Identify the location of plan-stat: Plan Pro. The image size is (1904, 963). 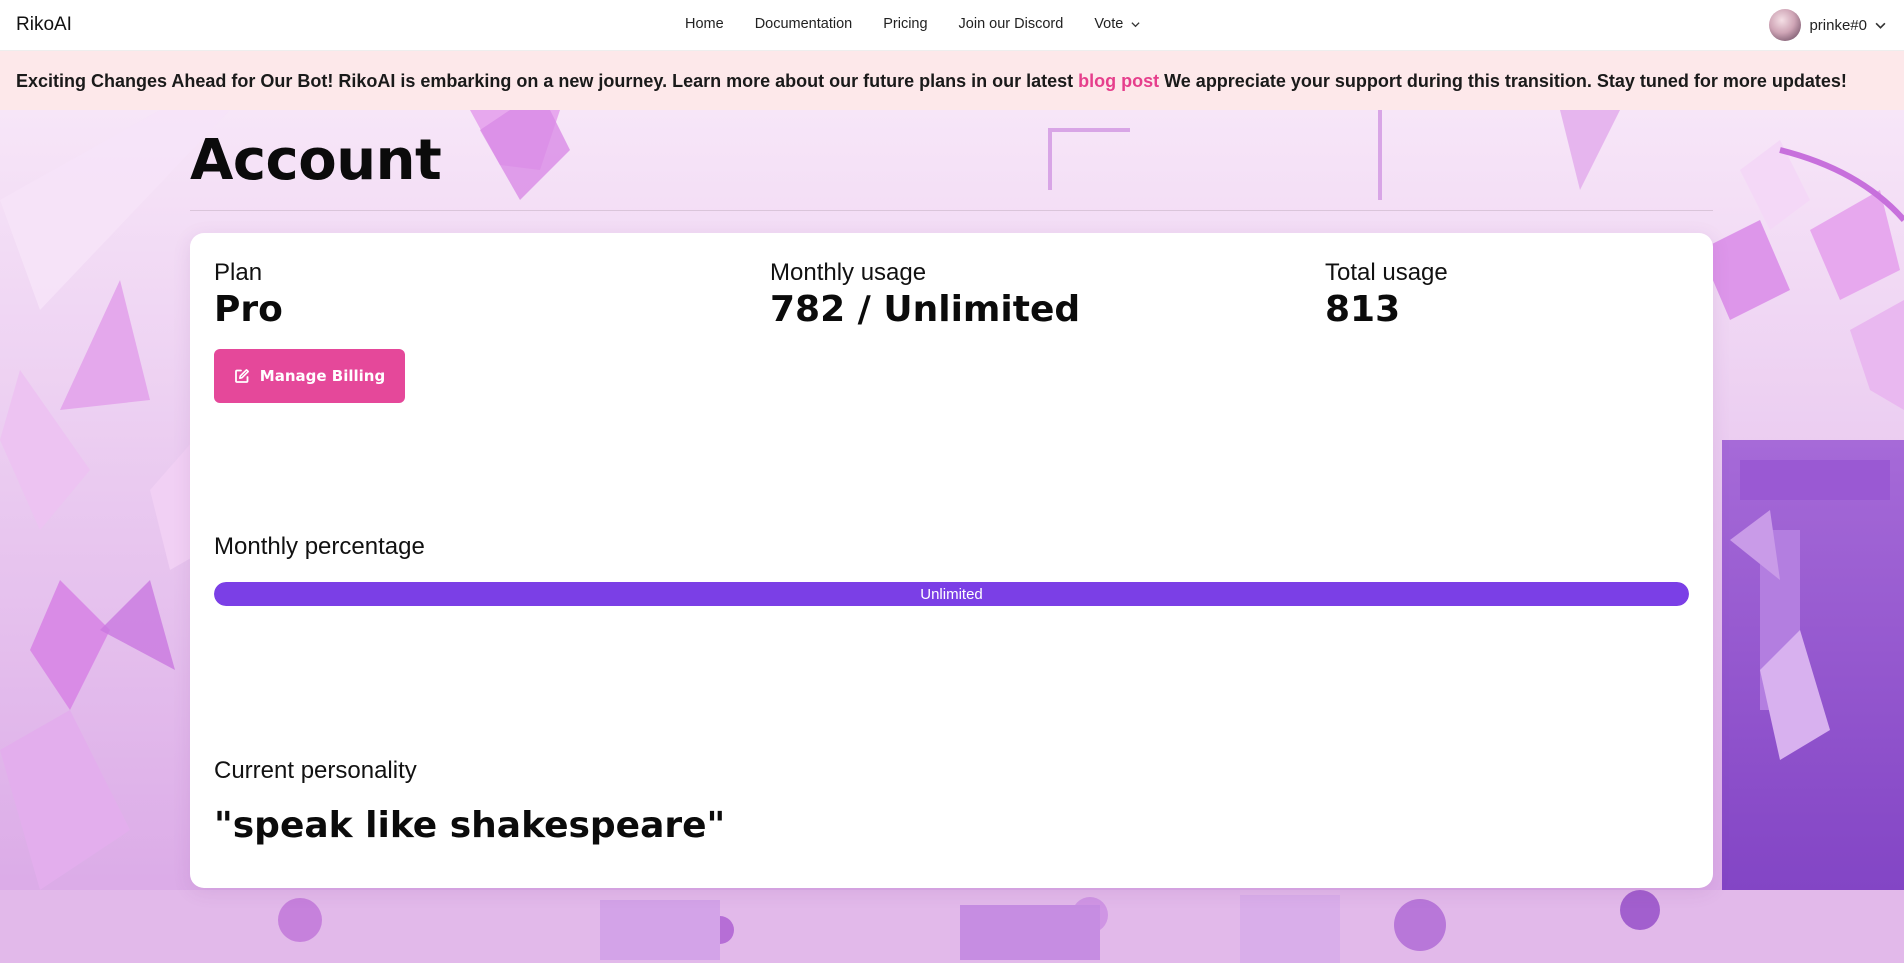
(248, 294).